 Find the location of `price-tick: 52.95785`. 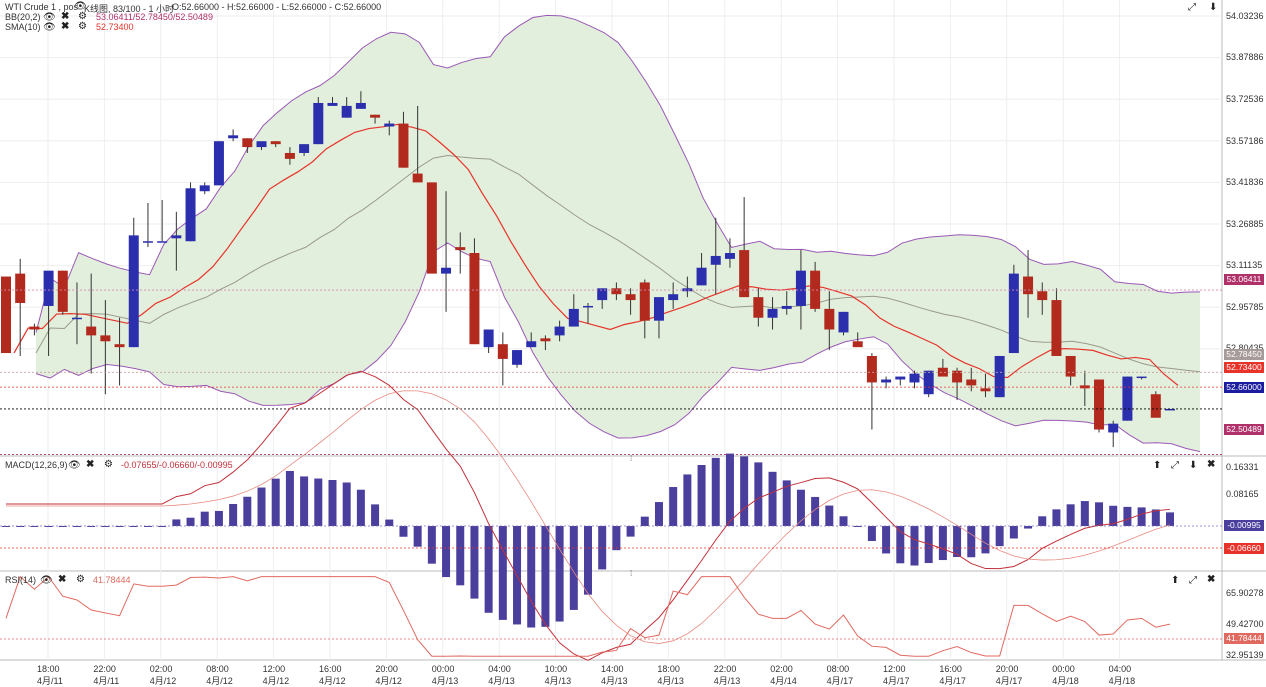

price-tick: 52.95785 is located at coordinates (1245, 307).